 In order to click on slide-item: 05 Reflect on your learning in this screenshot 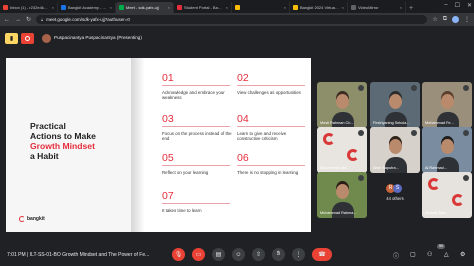, I will do `click(198, 164)`.